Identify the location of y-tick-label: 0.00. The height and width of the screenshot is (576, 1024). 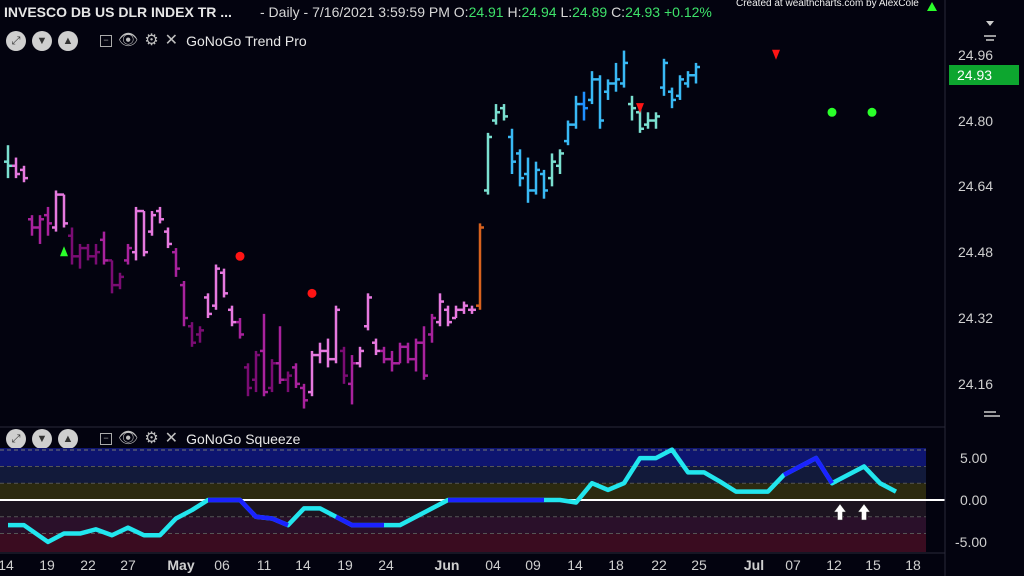
(974, 500).